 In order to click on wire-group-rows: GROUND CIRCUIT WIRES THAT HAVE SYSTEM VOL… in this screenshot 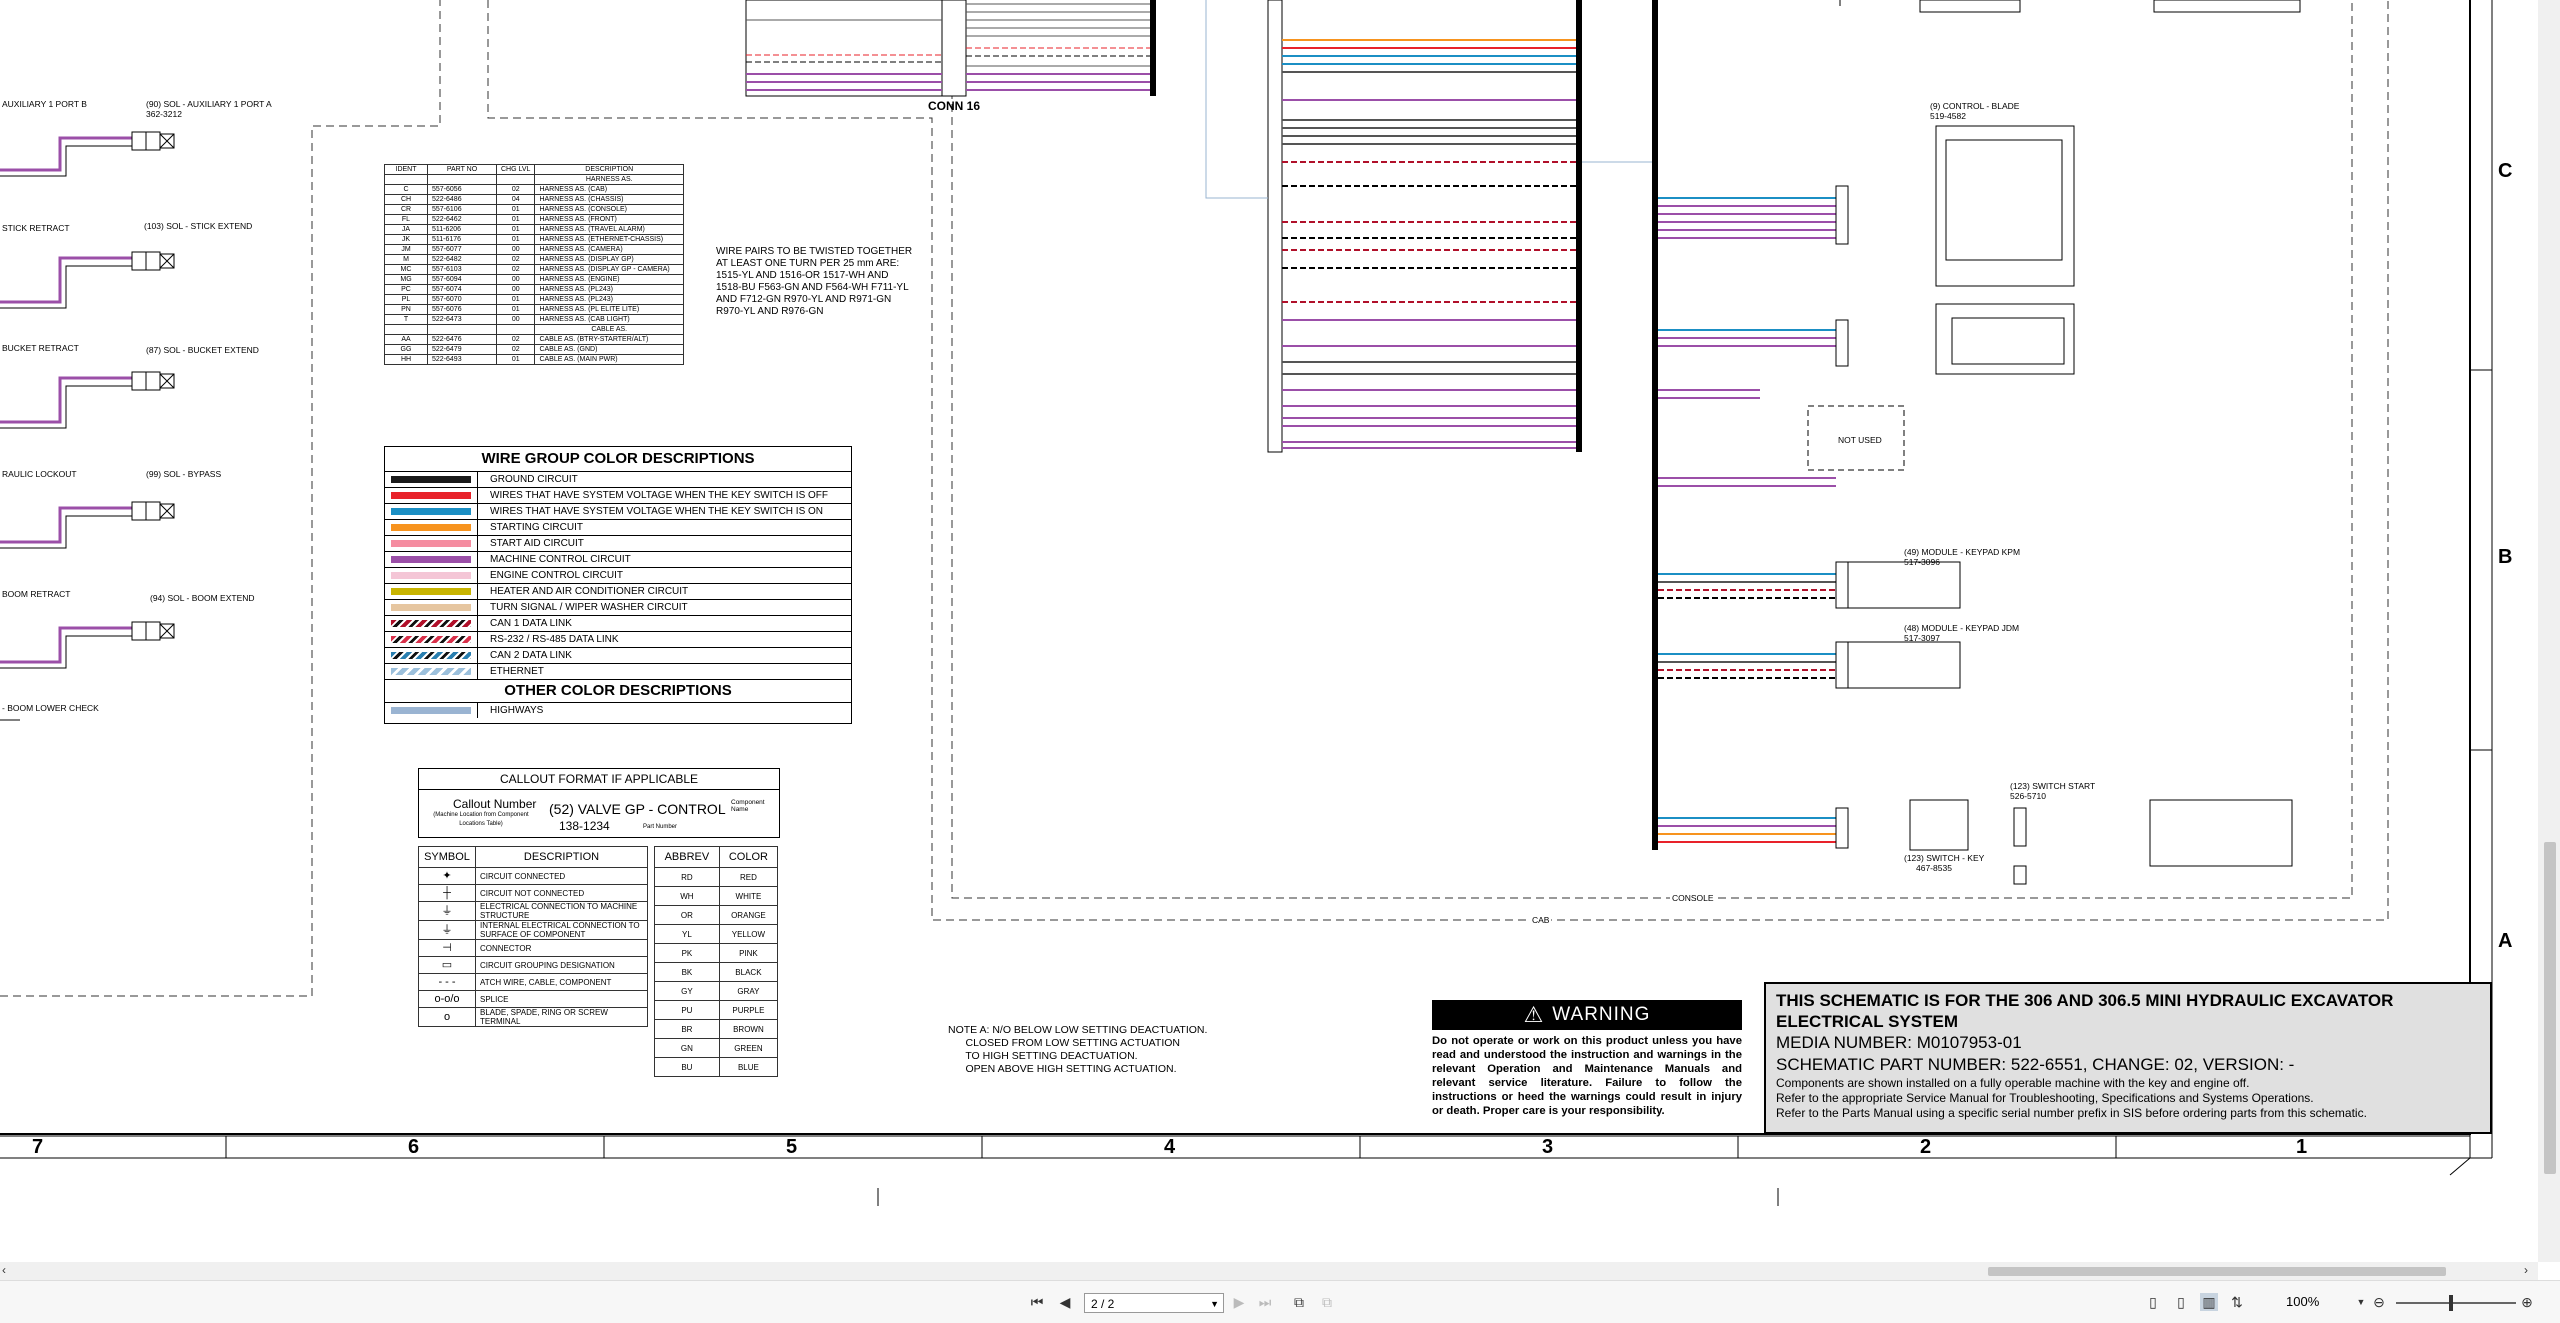, I will do `click(618, 575)`.